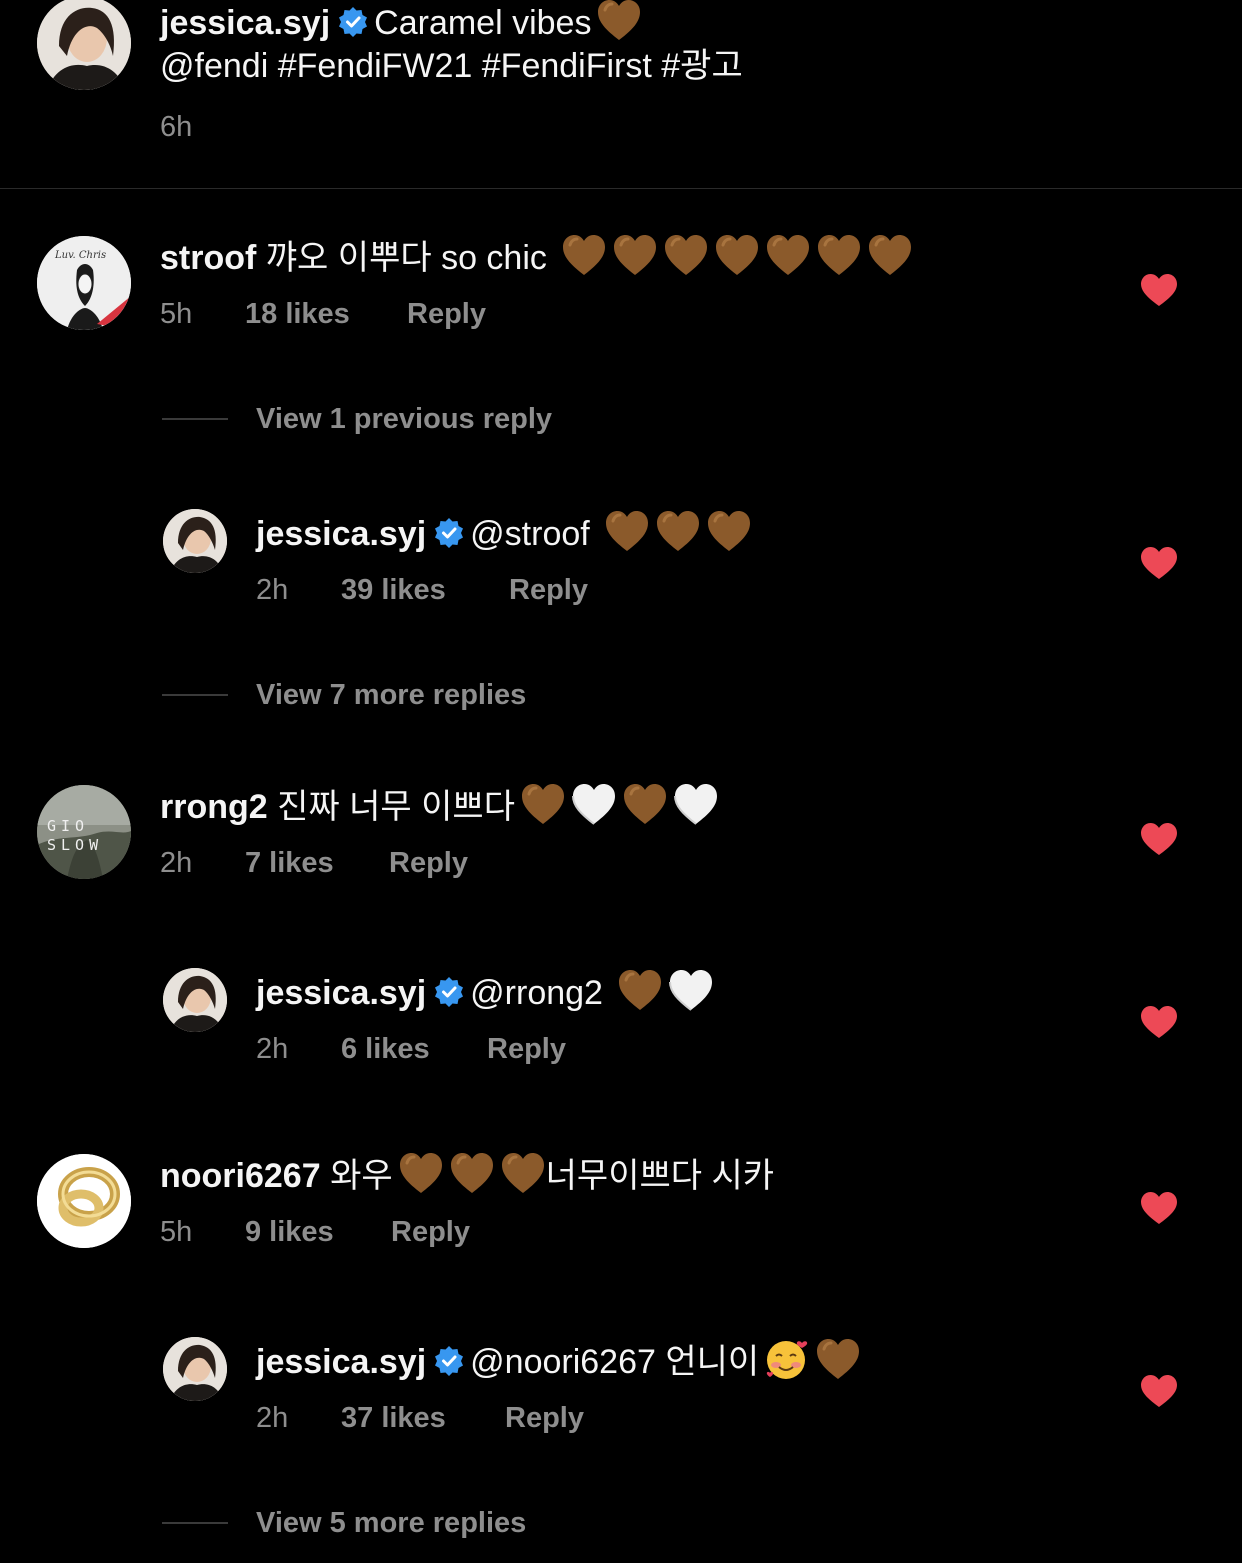 The width and height of the screenshot is (1242, 1563). What do you see at coordinates (81, 255) in the screenshot?
I see `avatar-signature: Luv. Chris` at bounding box center [81, 255].